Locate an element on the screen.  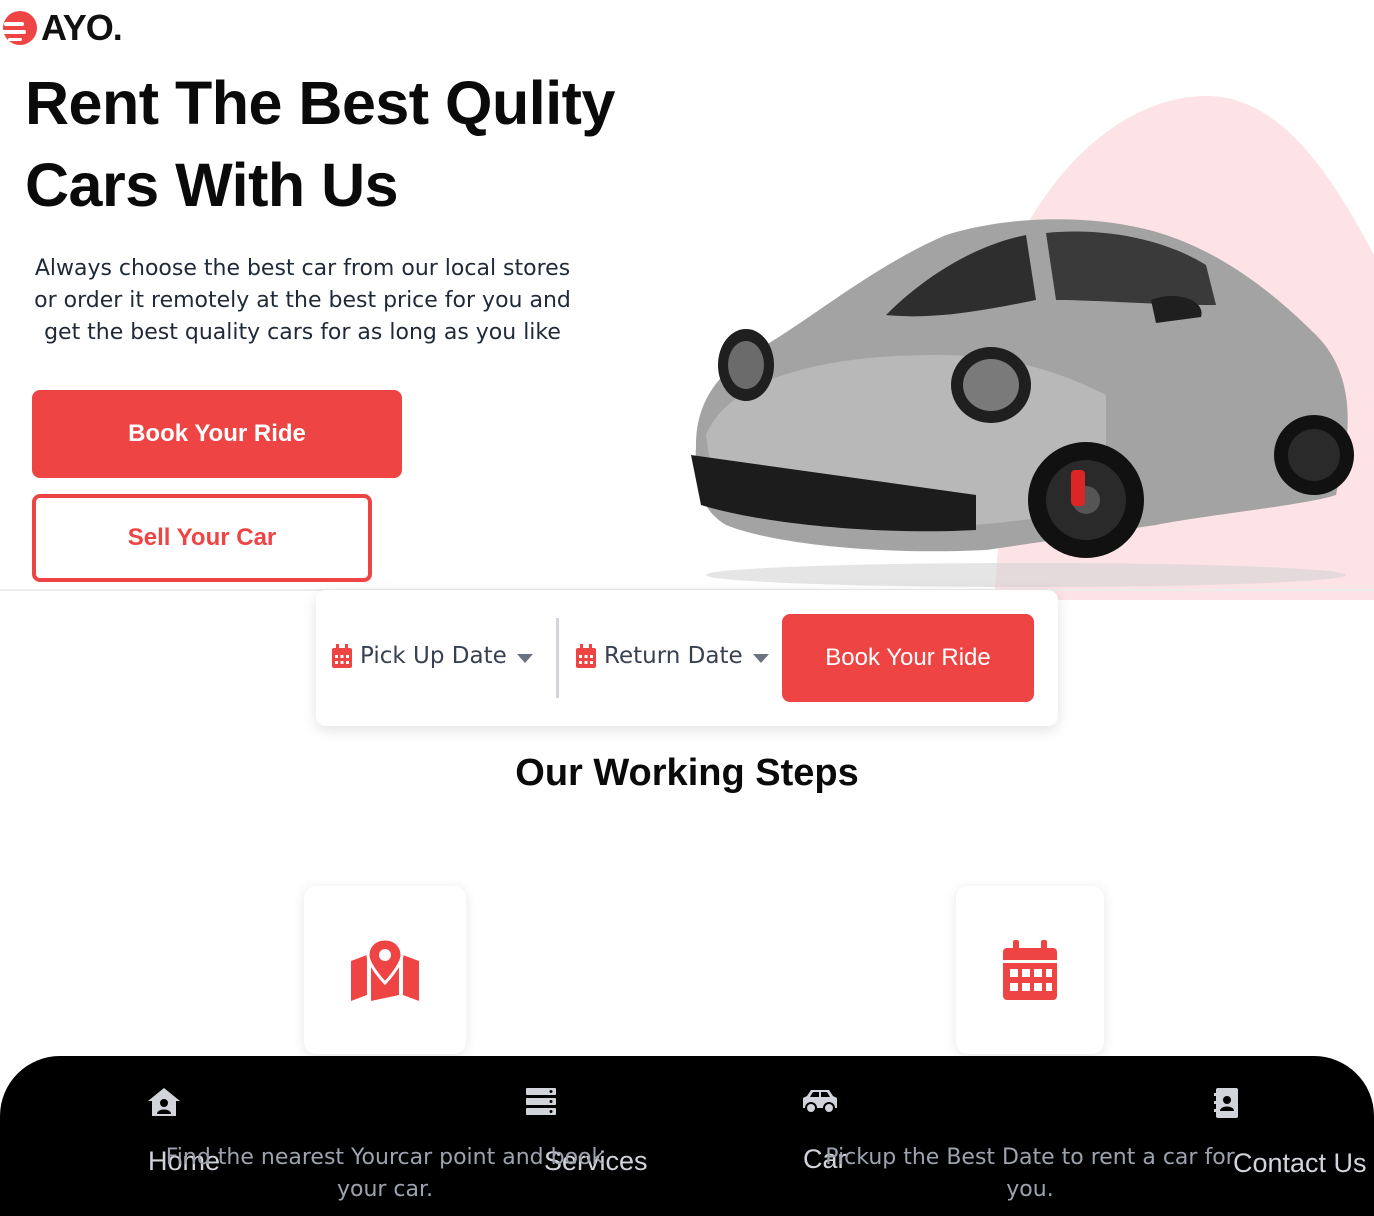
car-logo-icon is located at coordinates (19, 28).